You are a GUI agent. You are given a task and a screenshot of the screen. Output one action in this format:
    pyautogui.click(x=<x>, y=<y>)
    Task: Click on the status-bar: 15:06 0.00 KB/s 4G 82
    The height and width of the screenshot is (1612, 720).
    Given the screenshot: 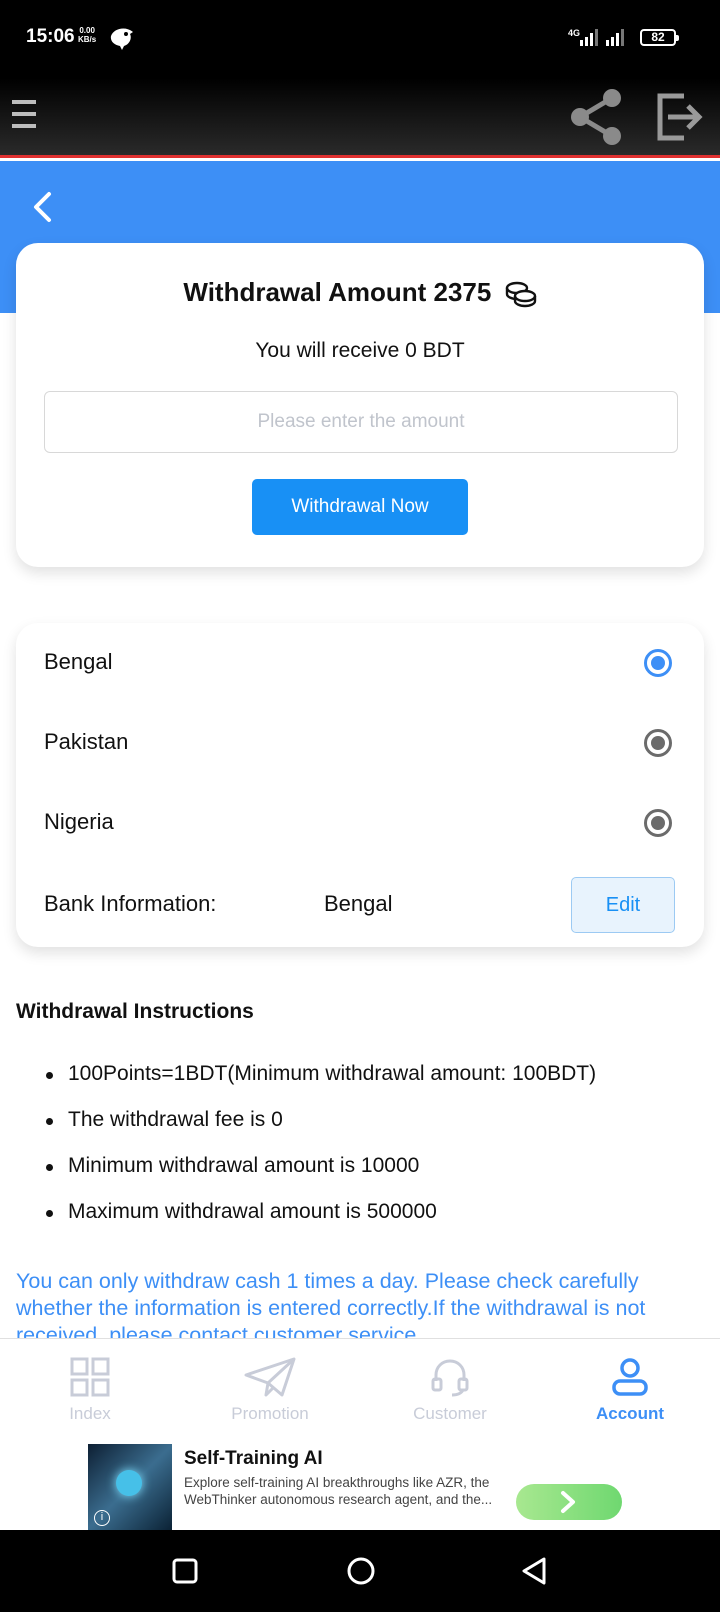 What is the action you would take?
    pyautogui.click(x=360, y=39)
    